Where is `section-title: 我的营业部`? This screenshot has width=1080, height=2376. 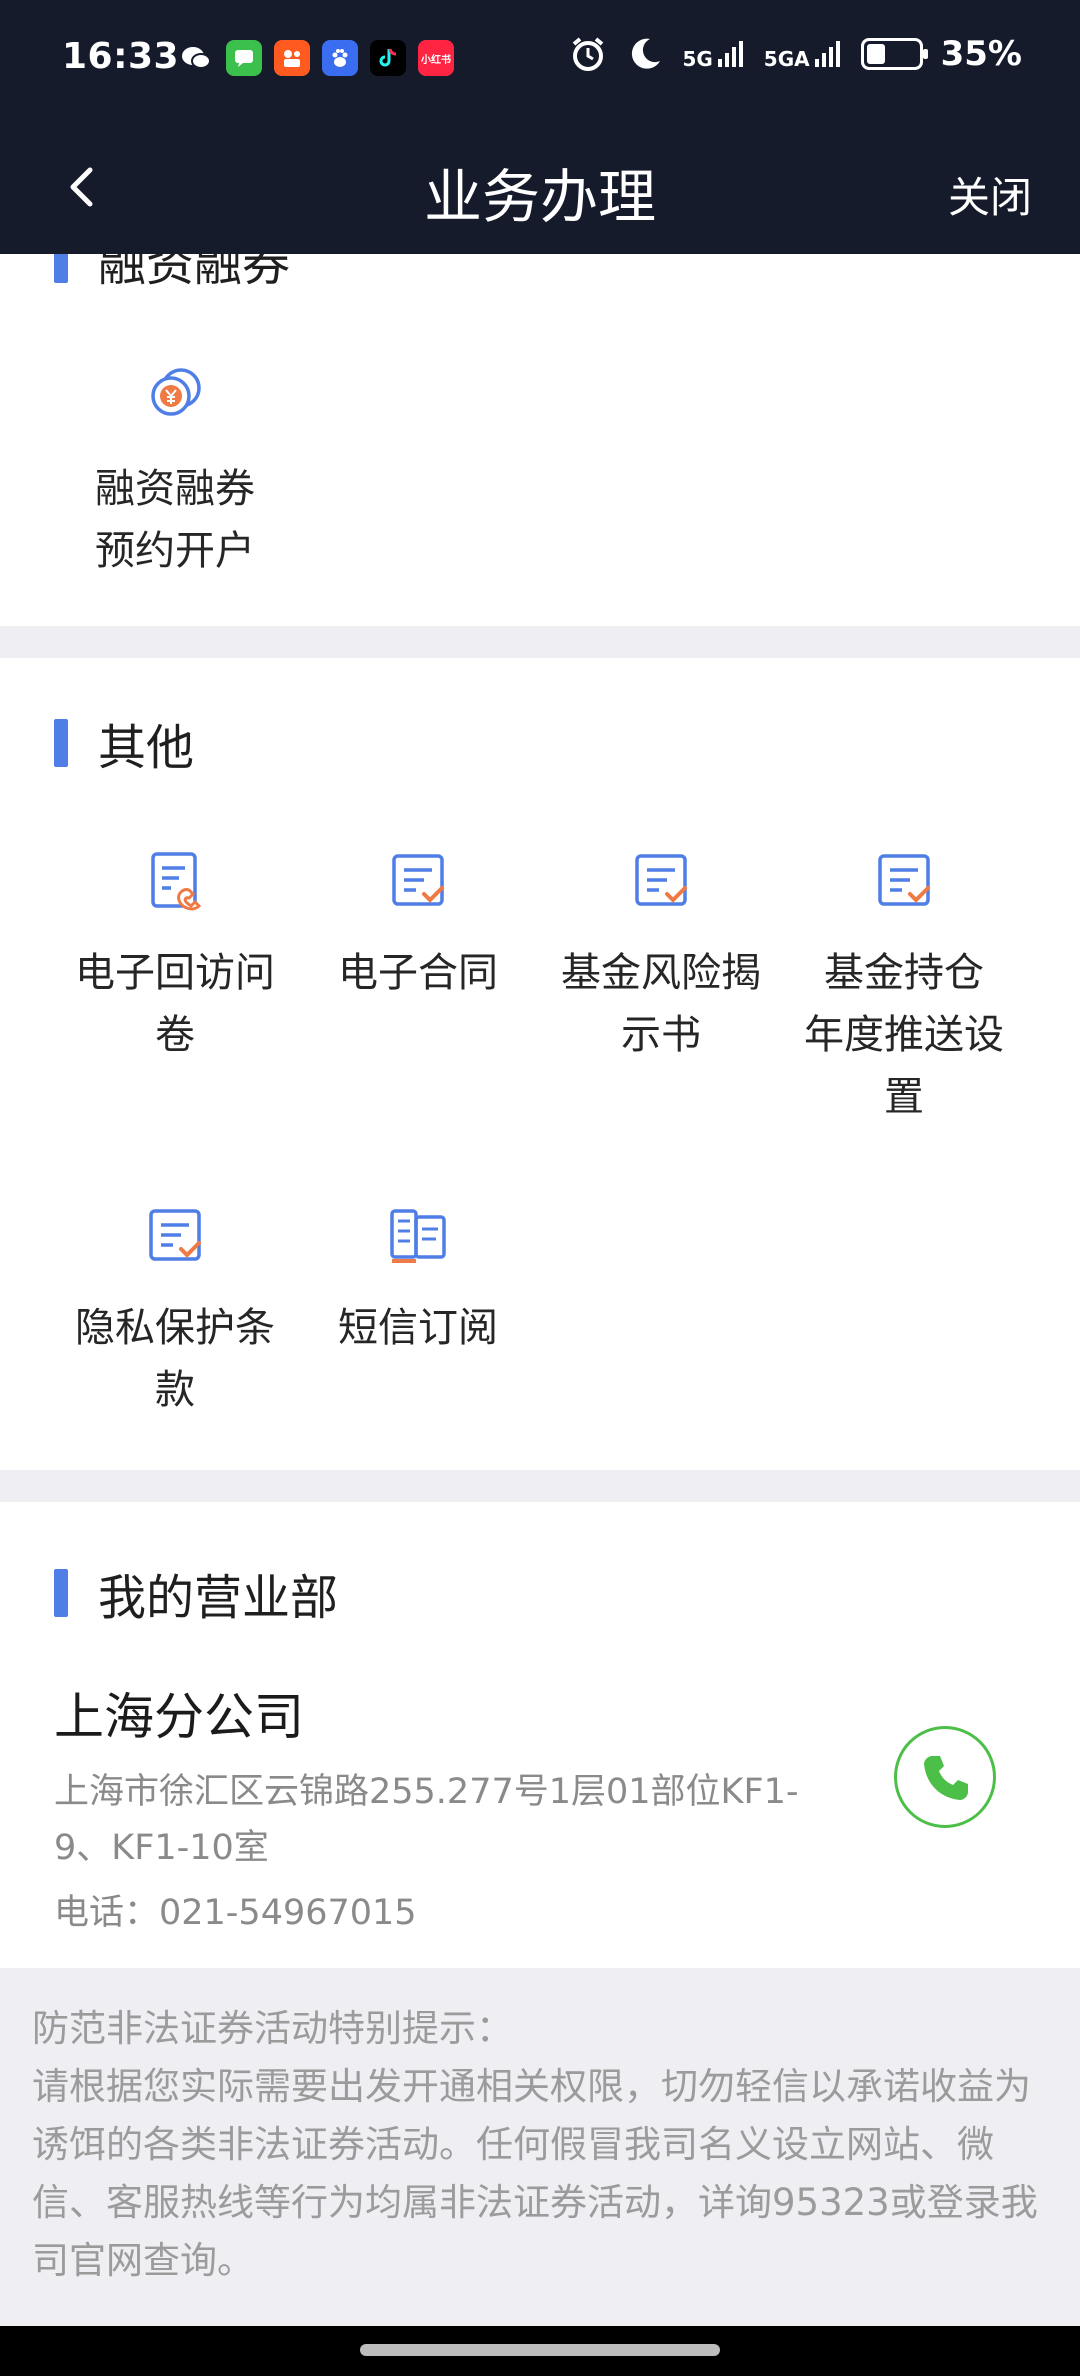
section-title: 我的营业部 is located at coordinates (218, 1598).